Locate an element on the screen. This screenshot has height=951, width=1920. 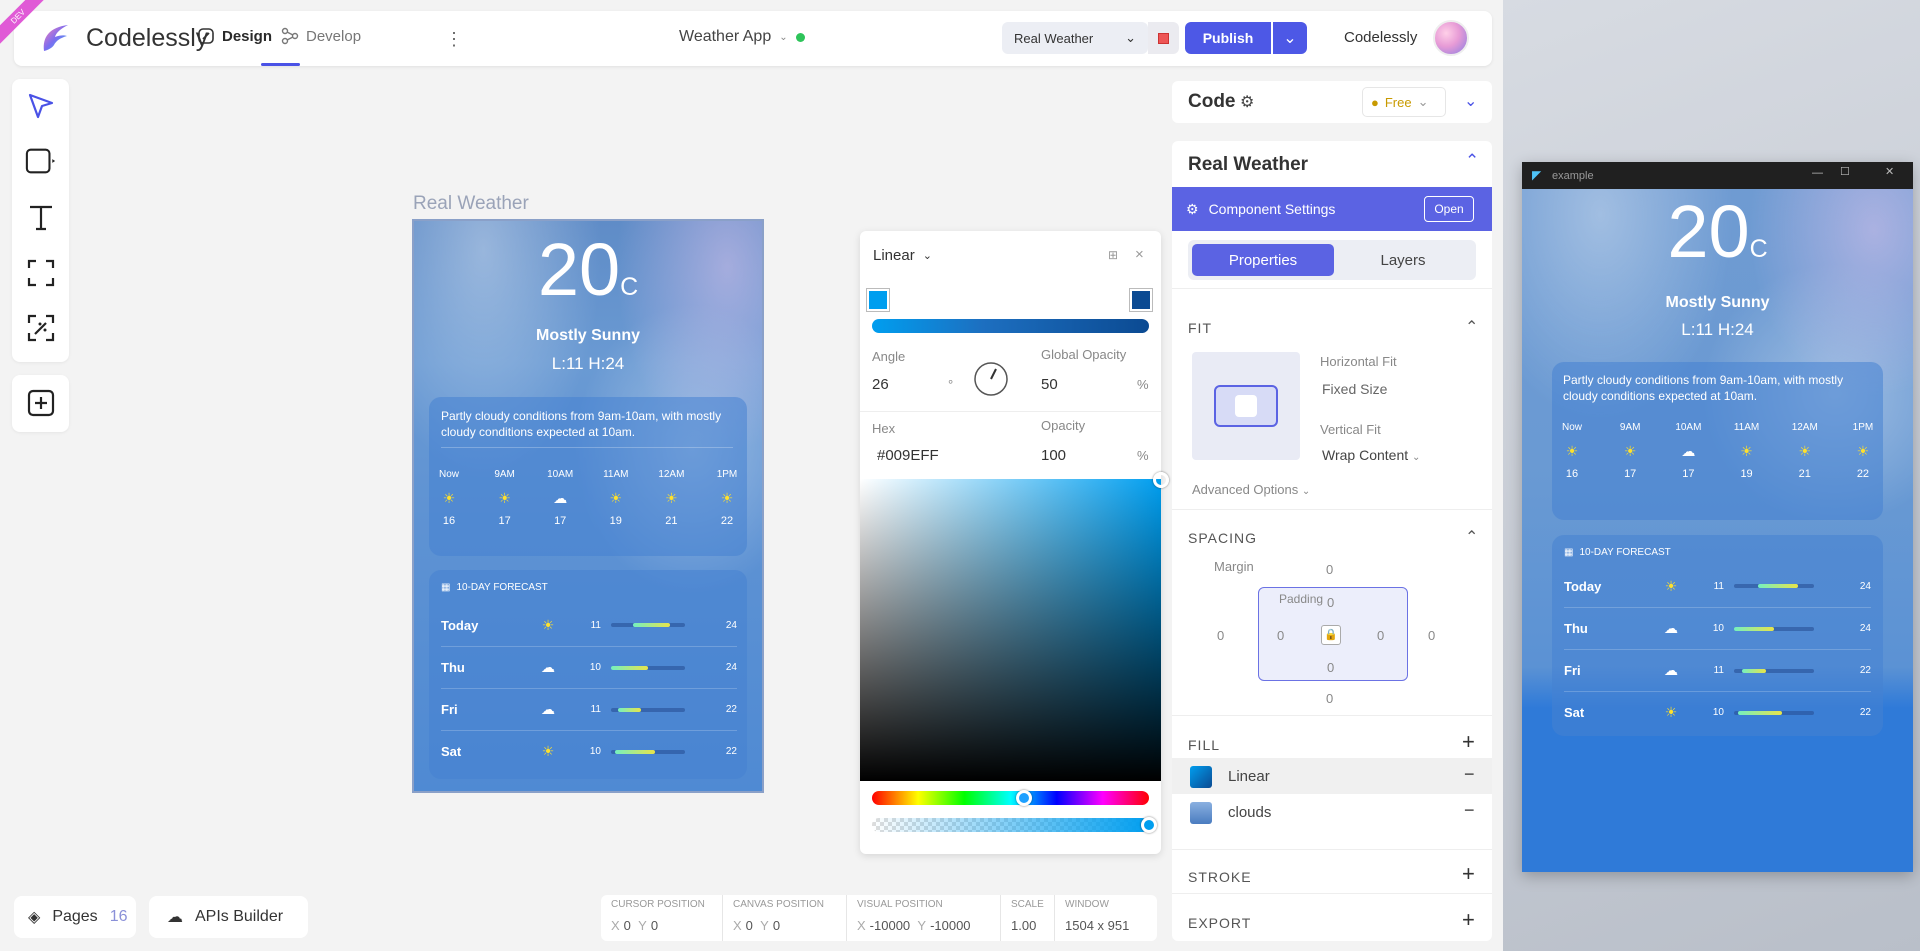
hex-input: #009EFF is located at coordinates (908, 455).